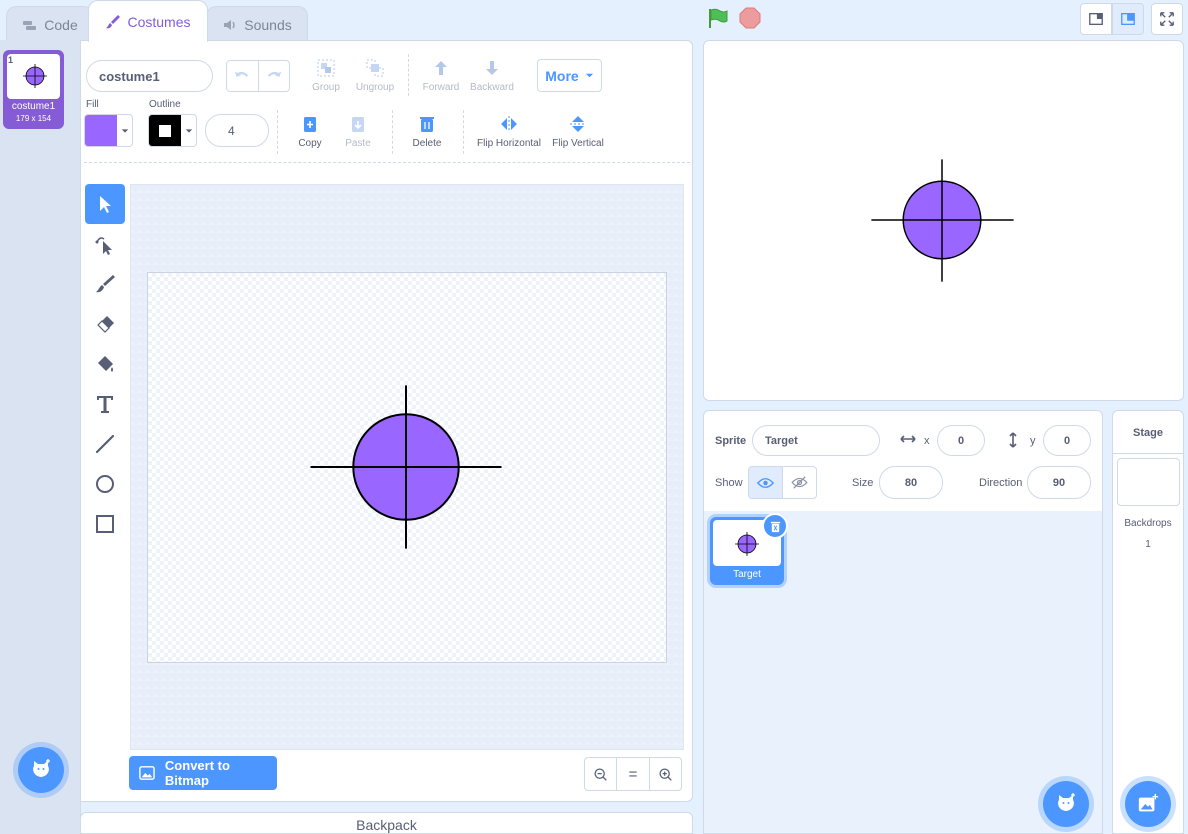  I want to click on tab-sounds: Sounds, so click(257, 24).